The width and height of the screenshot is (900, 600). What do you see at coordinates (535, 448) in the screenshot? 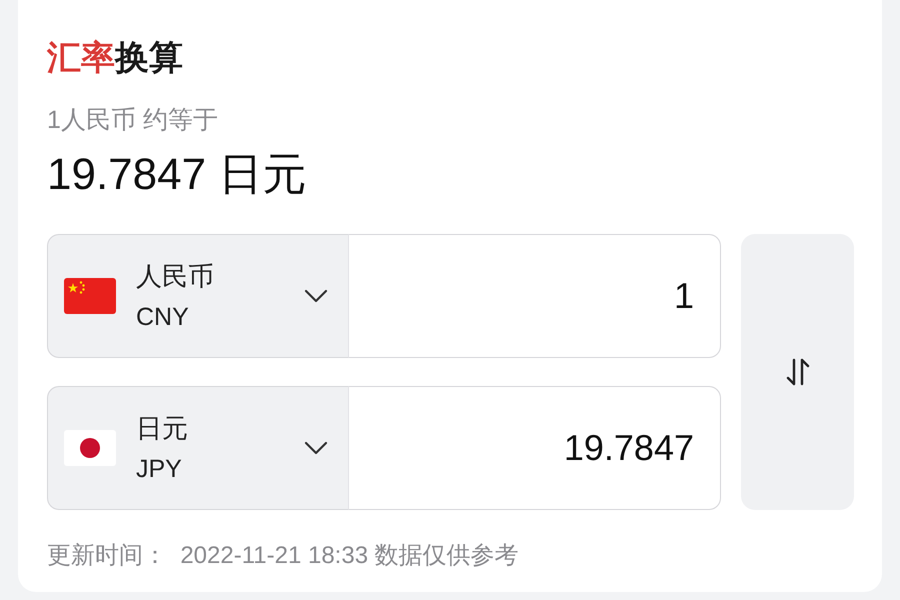
I see `amount-field: 19.7847` at bounding box center [535, 448].